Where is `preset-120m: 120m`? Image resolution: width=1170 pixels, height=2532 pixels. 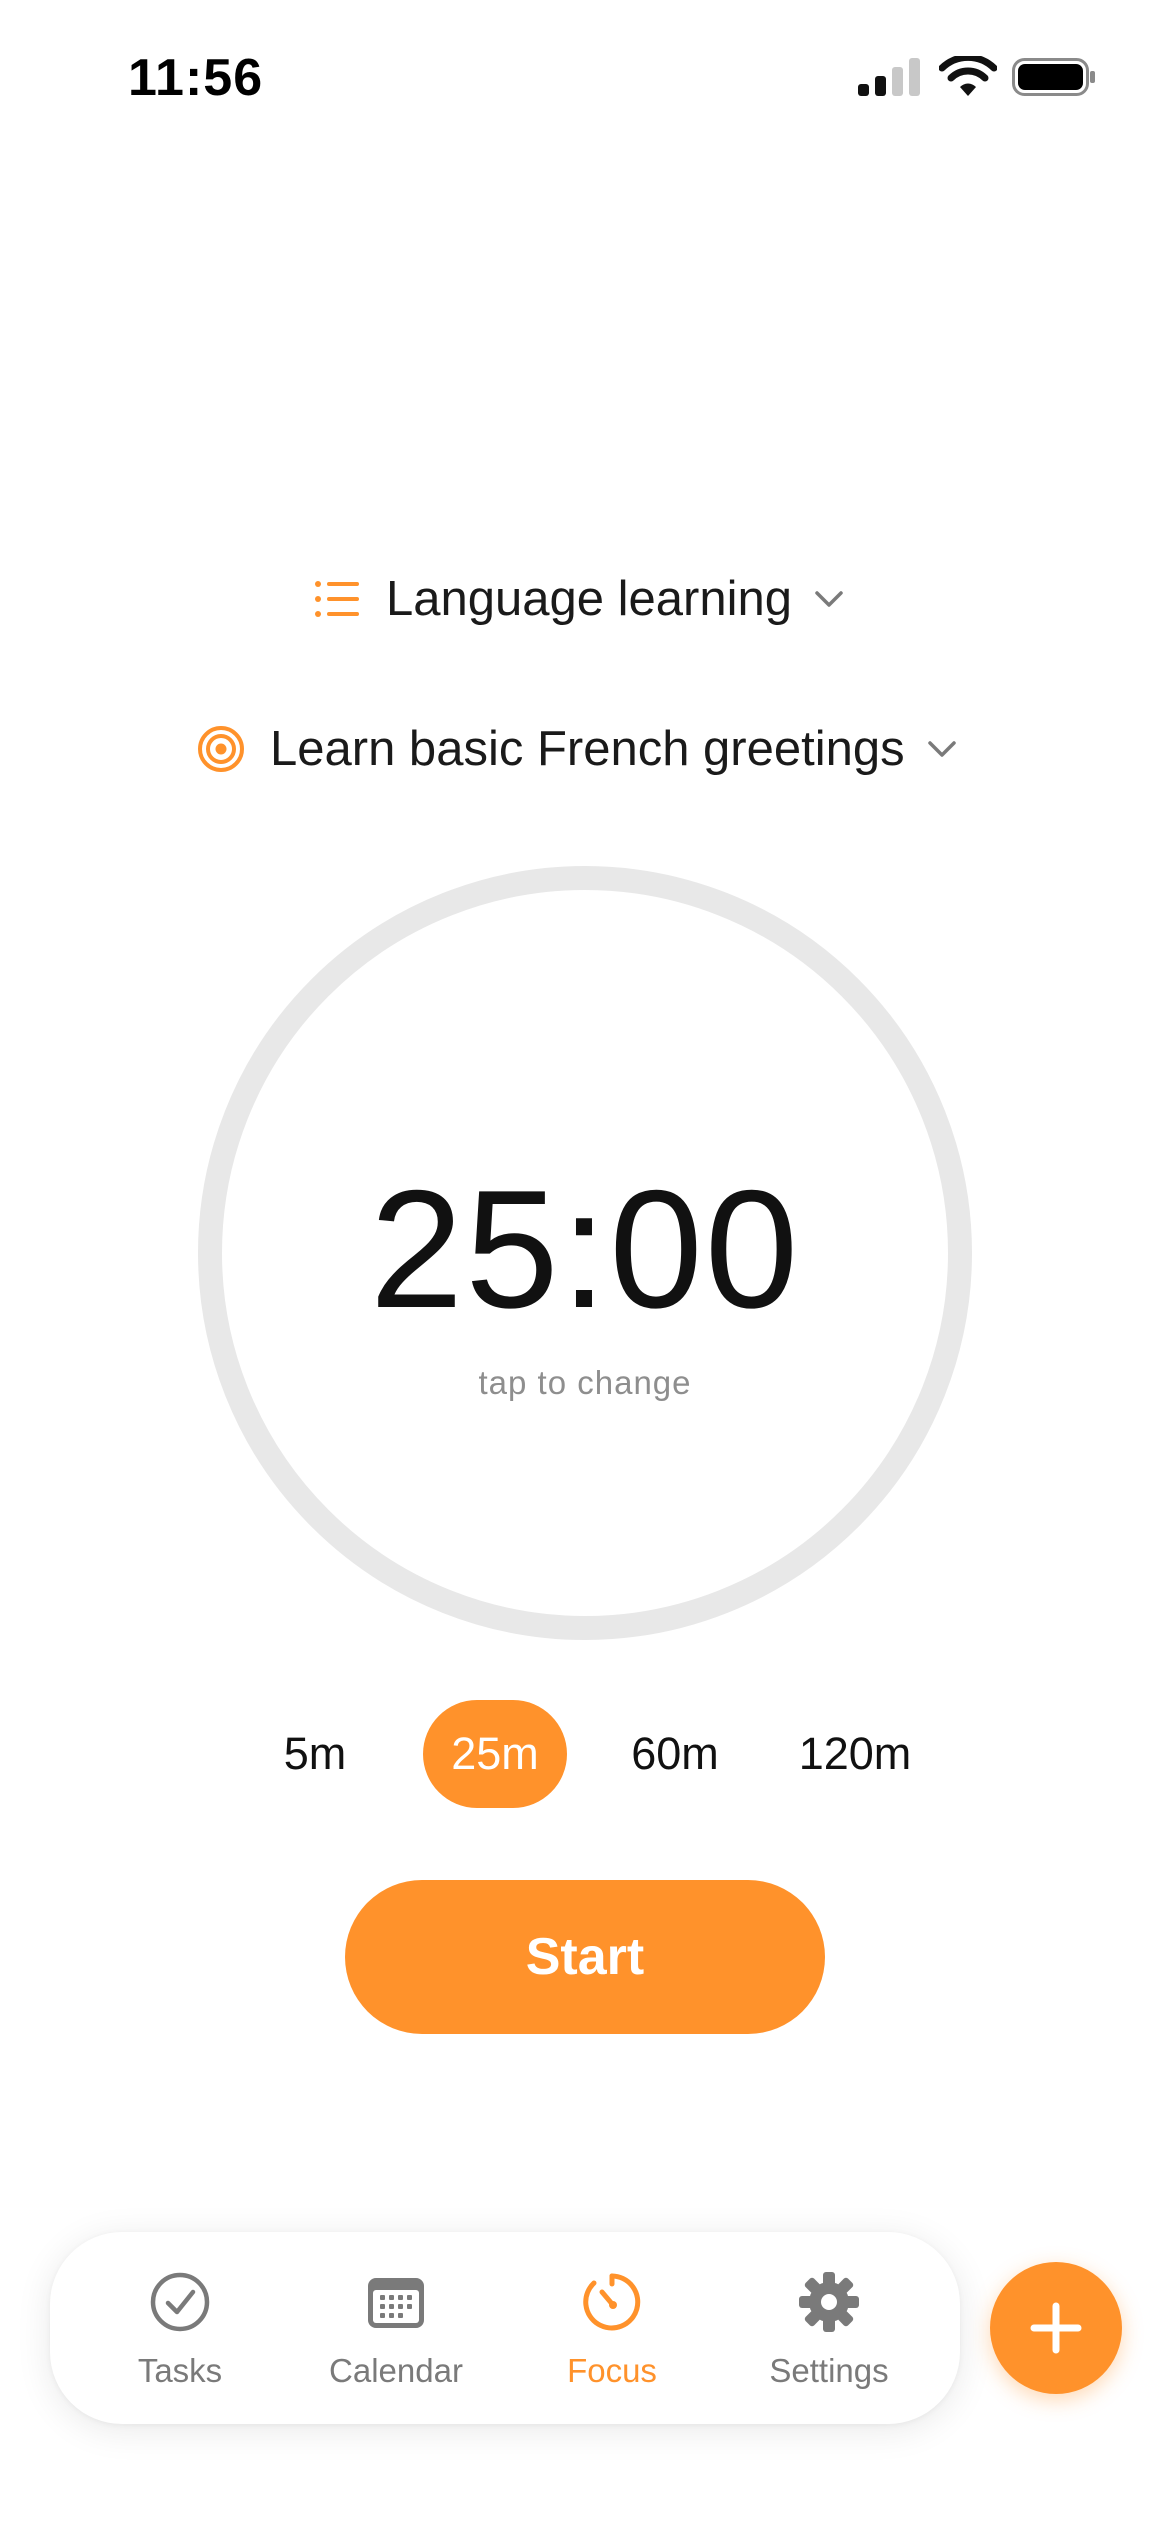 preset-120m: 120m is located at coordinates (855, 1754).